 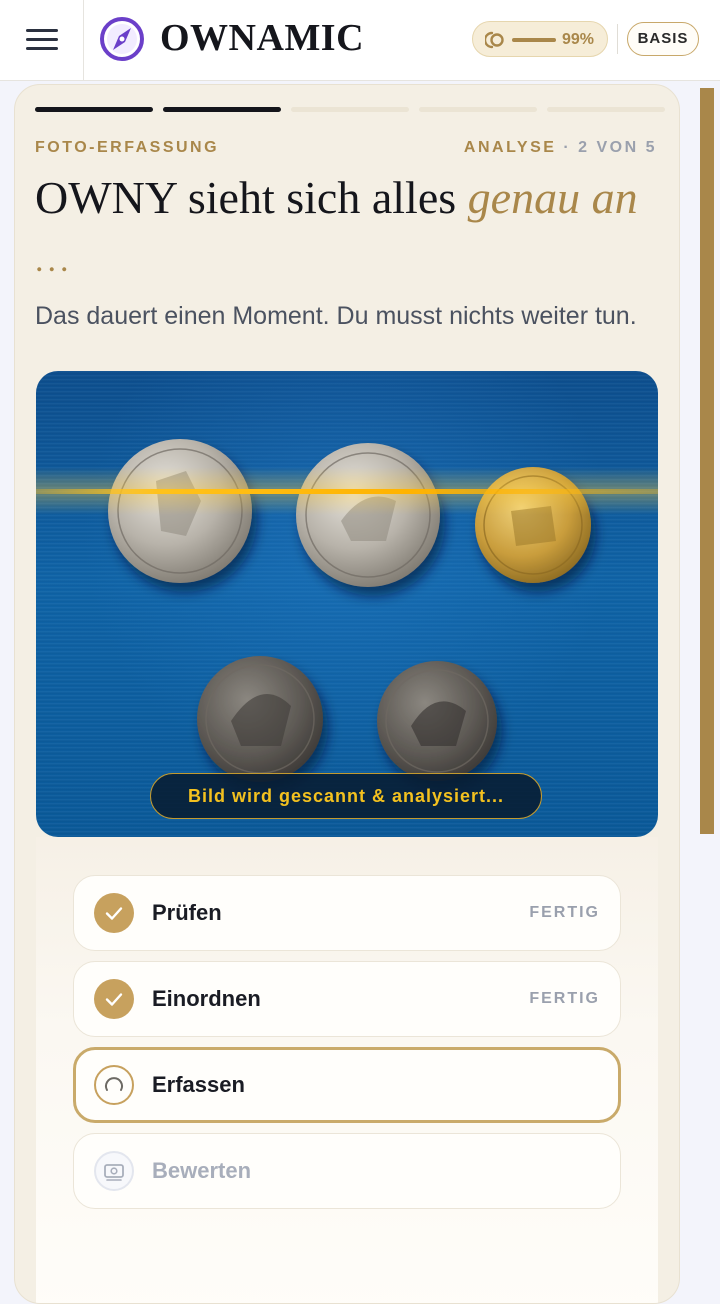 I want to click on progress-bar, so click(x=534, y=40).